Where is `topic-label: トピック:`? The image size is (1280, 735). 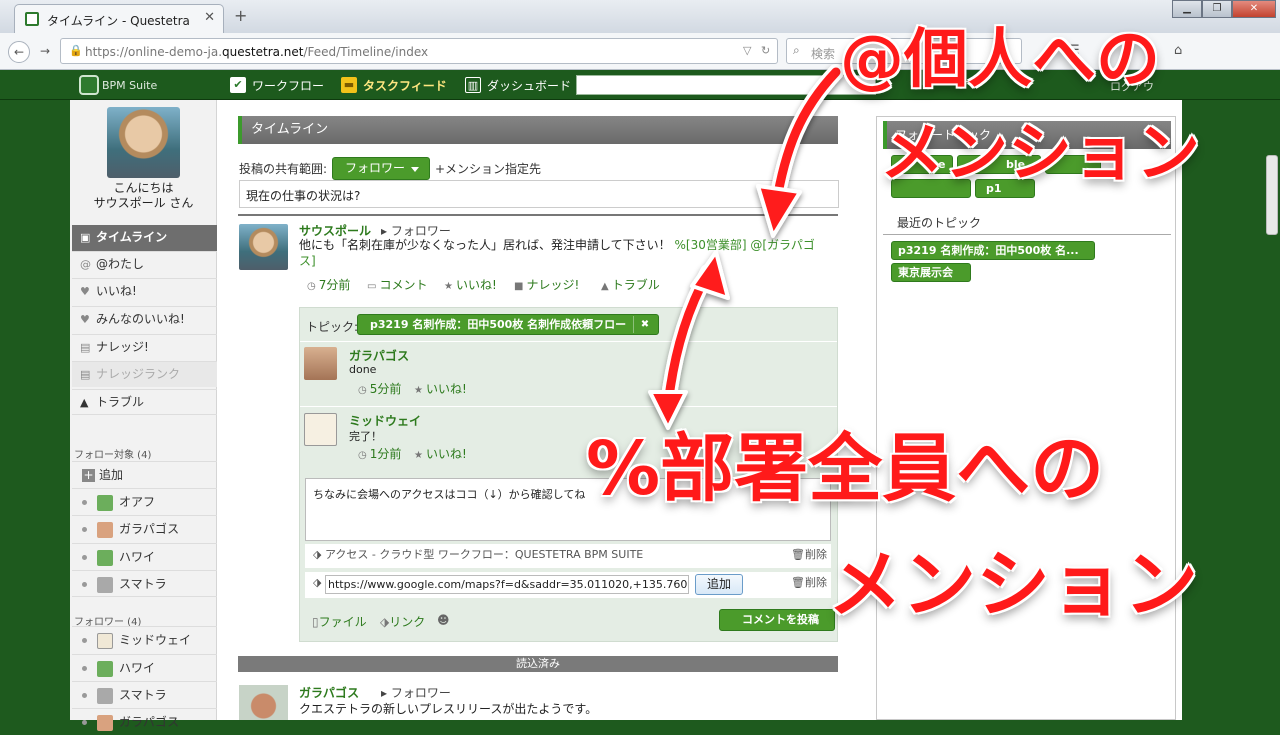
topic-label: トピック: is located at coordinates (332, 327).